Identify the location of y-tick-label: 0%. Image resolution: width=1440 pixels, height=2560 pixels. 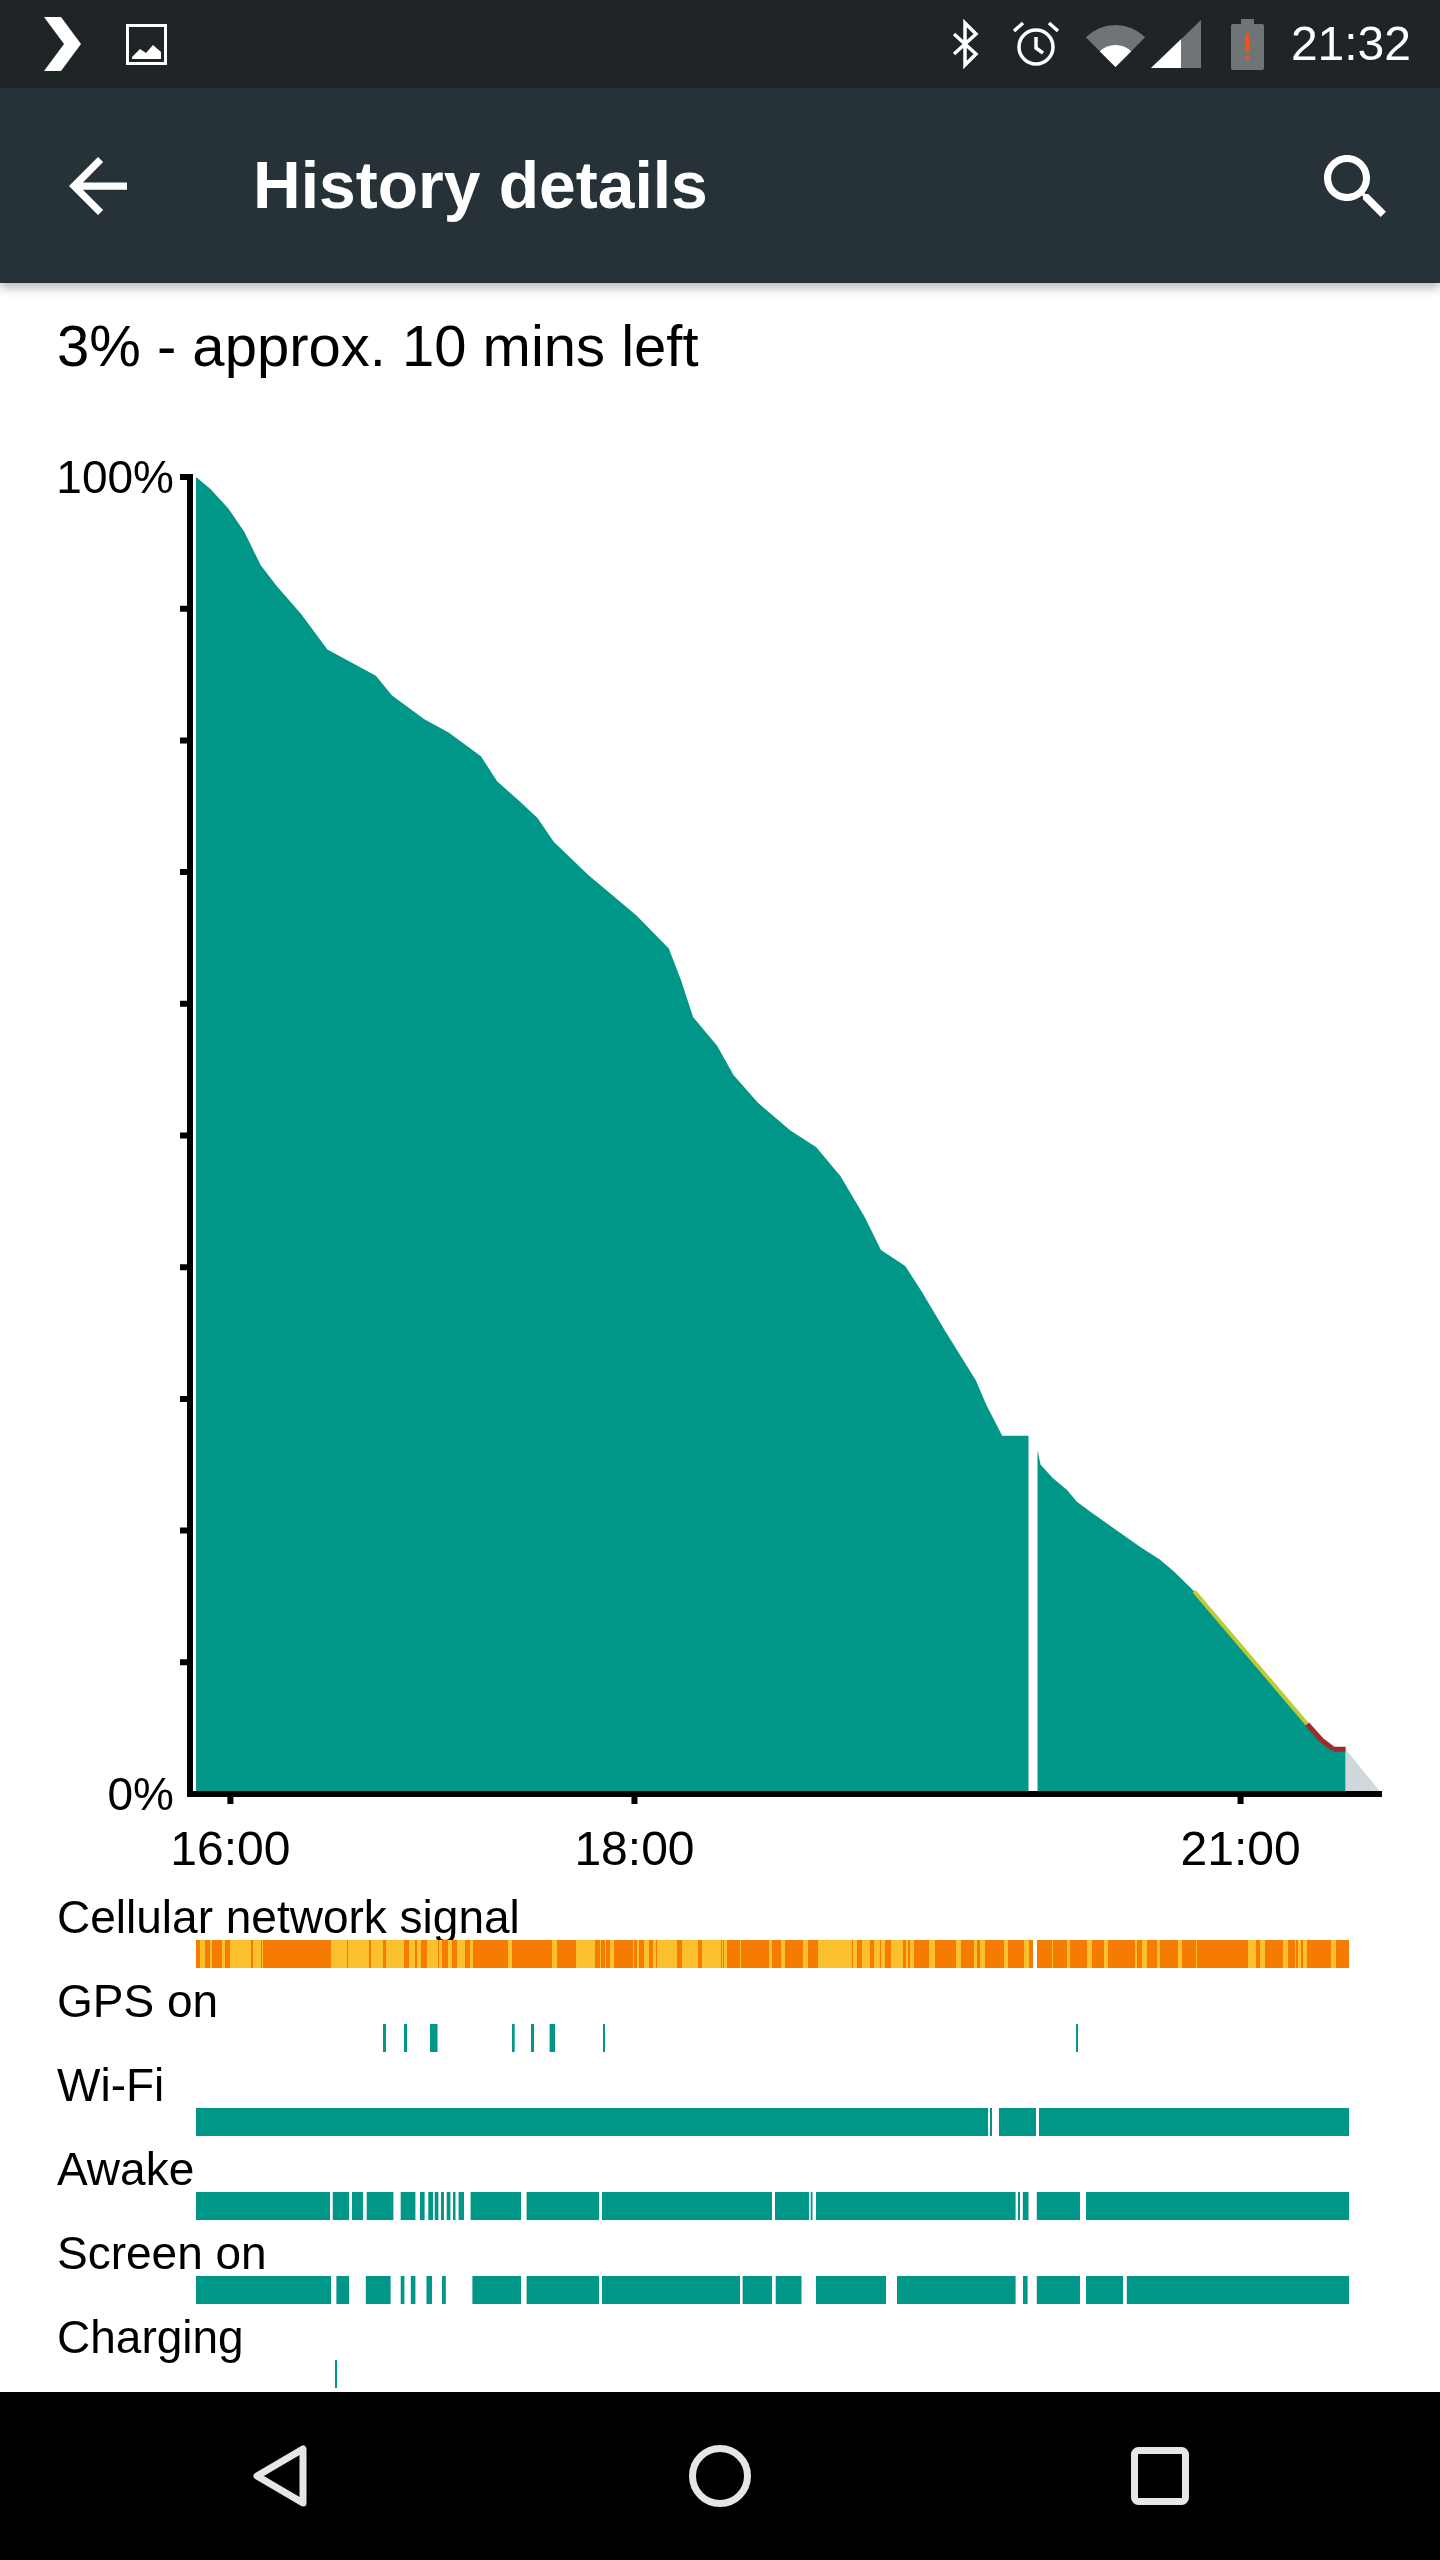
(140, 1794).